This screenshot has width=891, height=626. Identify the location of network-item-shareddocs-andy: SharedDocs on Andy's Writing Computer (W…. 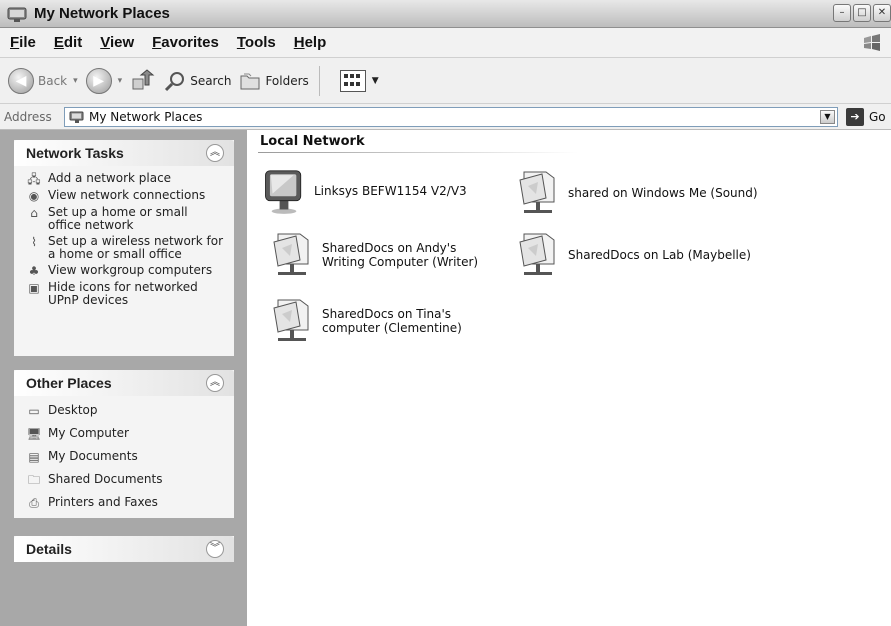
(386, 255).